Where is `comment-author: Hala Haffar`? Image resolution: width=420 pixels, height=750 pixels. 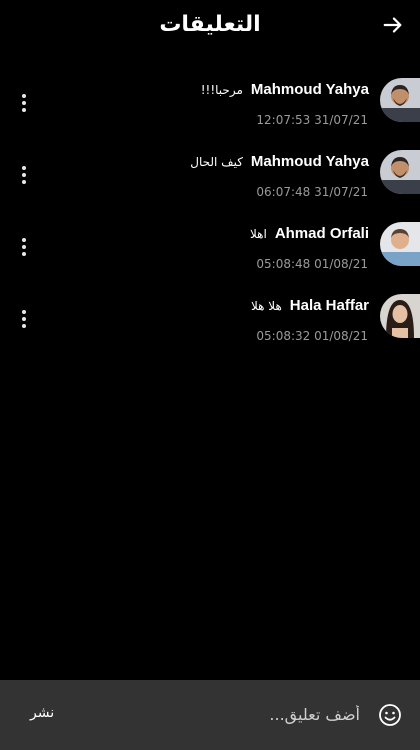
comment-author: Hala Haffar is located at coordinates (329, 305).